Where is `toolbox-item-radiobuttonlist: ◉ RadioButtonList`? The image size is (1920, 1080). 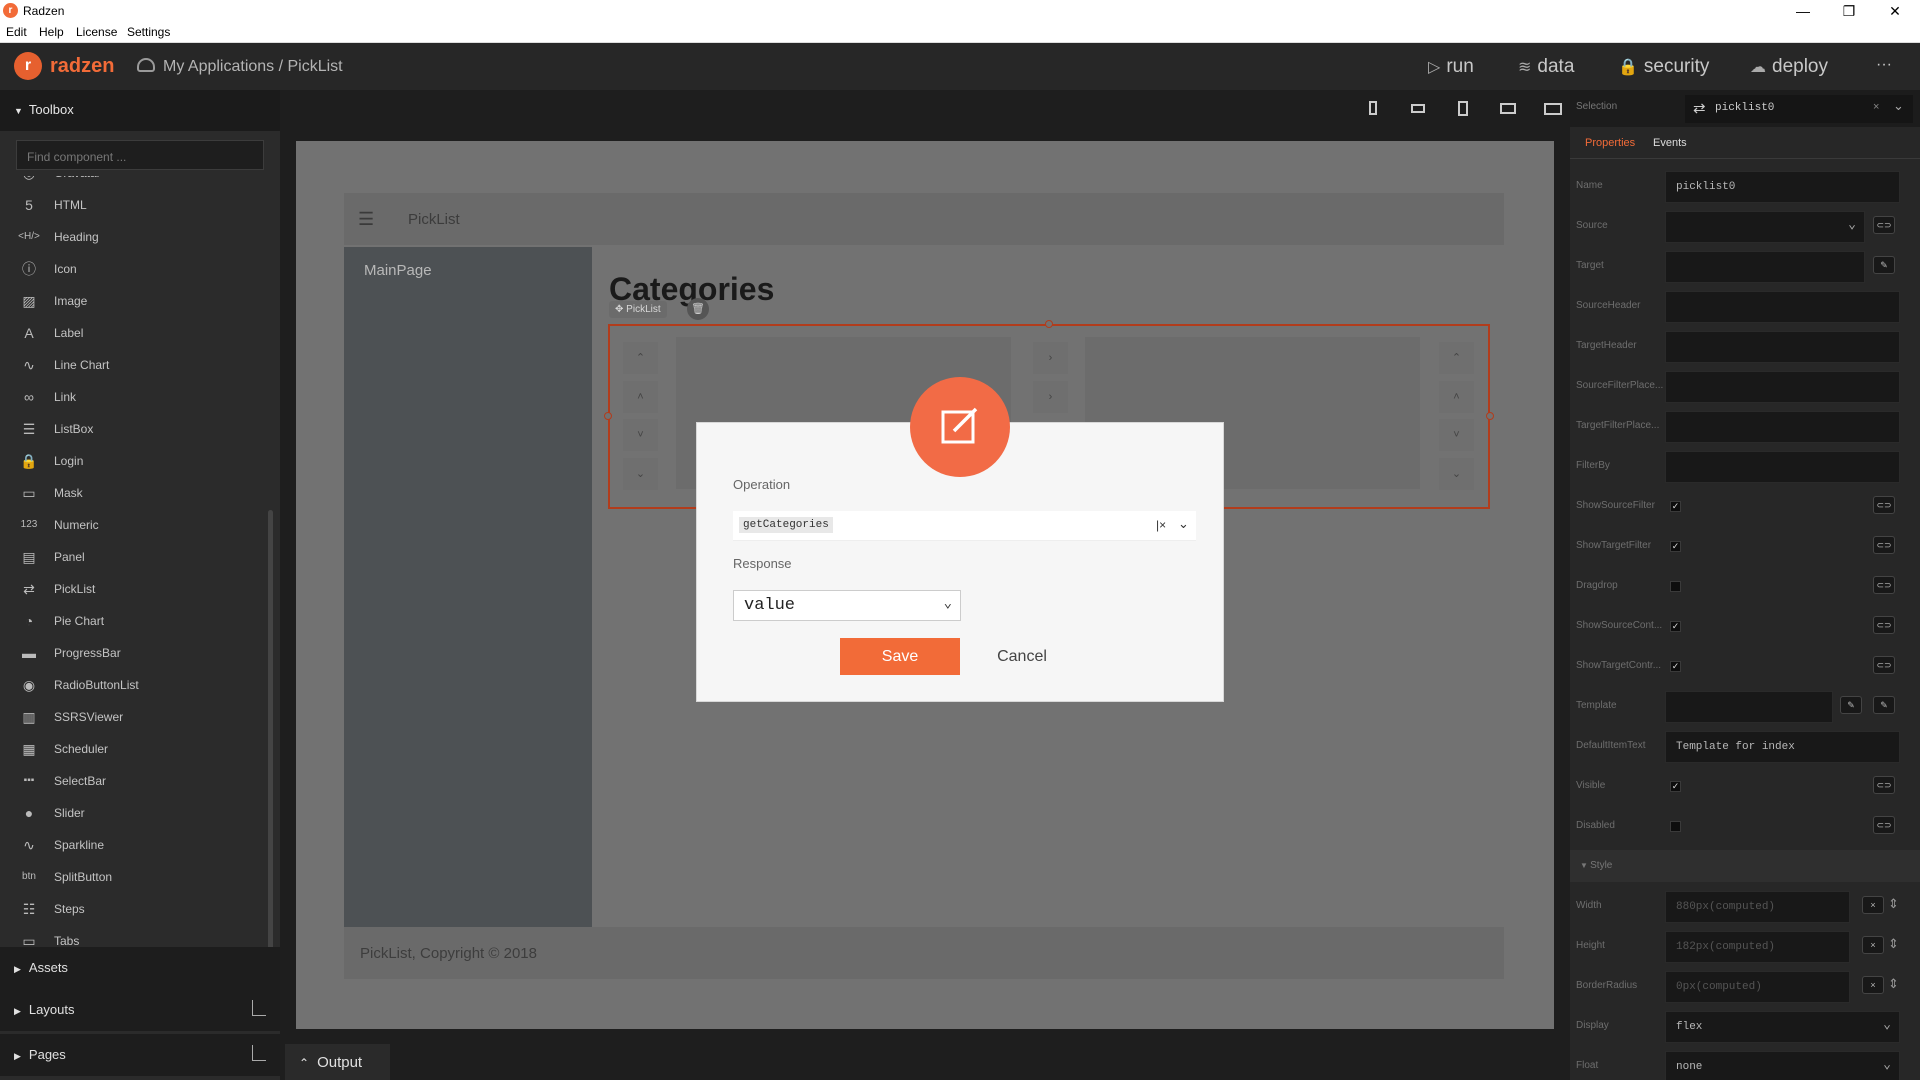 toolbox-item-radiobuttonlist: ◉ RadioButtonList is located at coordinates (141, 685).